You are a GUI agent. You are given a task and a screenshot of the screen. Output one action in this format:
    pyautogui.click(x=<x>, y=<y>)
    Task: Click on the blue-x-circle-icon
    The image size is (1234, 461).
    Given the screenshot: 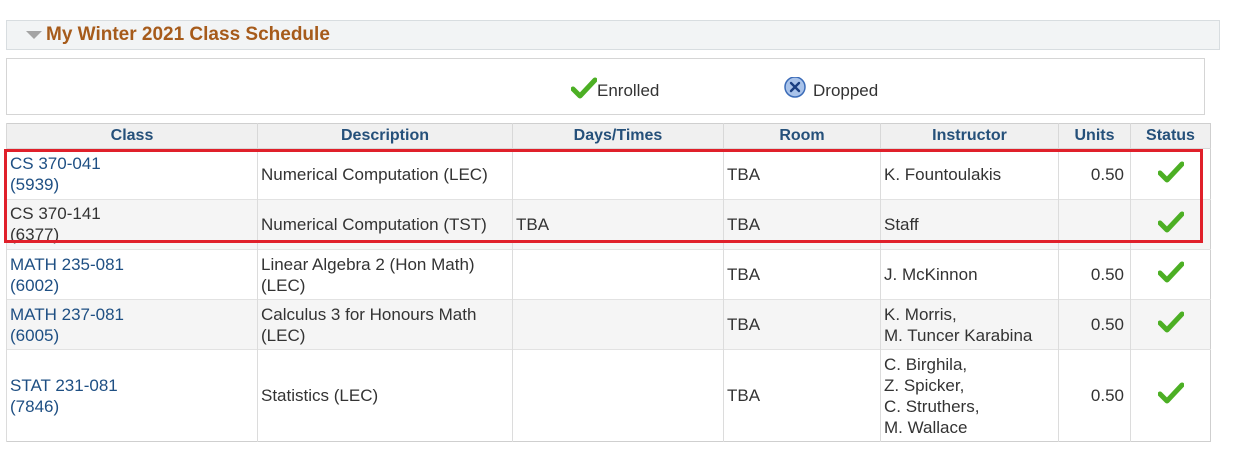 What is the action you would take?
    pyautogui.click(x=795, y=87)
    